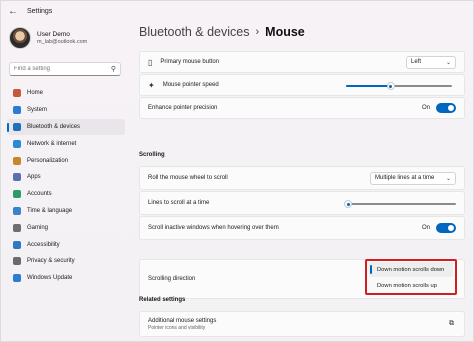 This screenshot has height=342, width=474. What do you see at coordinates (17, 210) in the screenshot?
I see `time-icon` at bounding box center [17, 210].